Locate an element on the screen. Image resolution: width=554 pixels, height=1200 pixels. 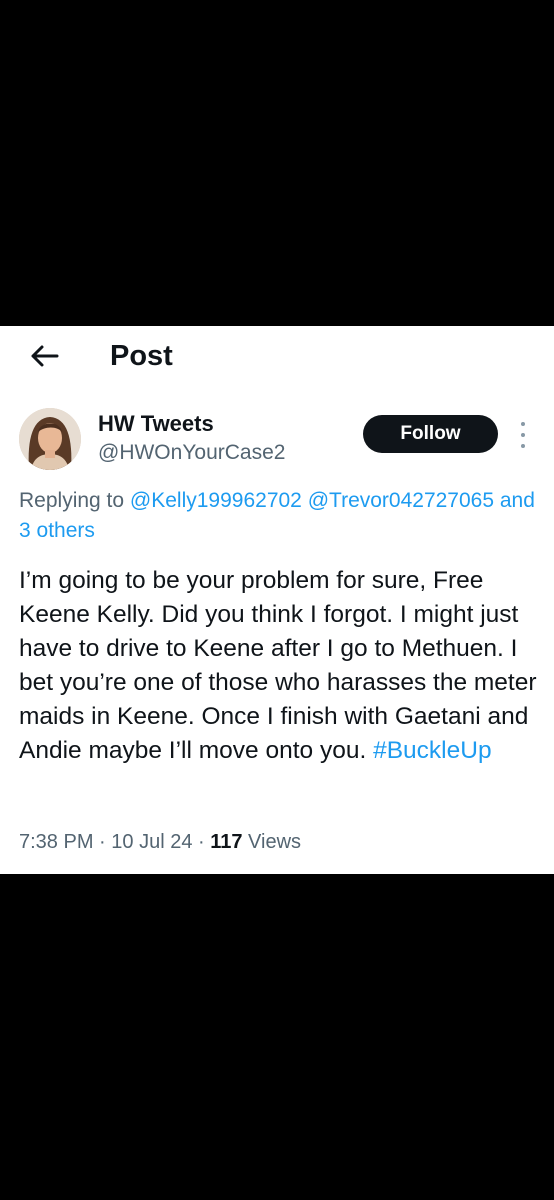
arrow-left-icon is located at coordinates (45, 356).